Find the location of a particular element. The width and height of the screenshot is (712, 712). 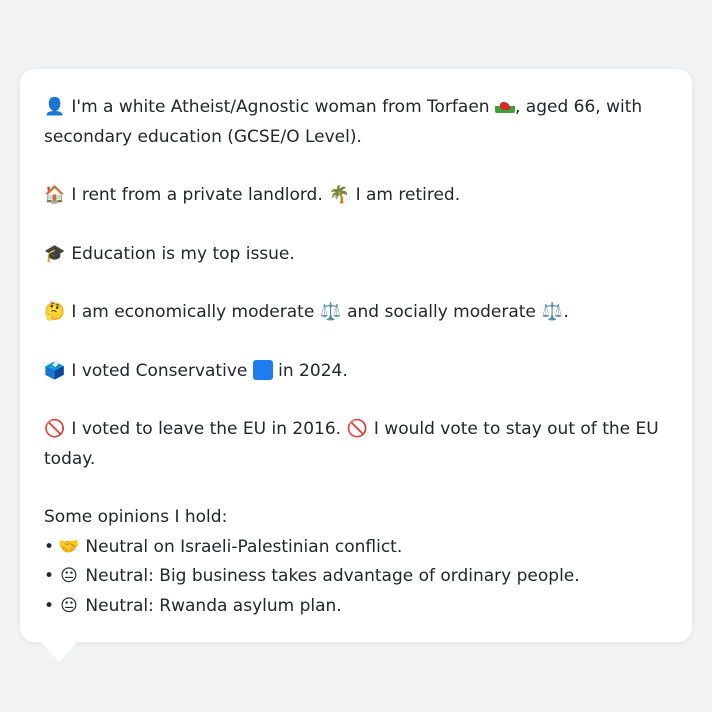

blue-square-icon is located at coordinates (262, 369).